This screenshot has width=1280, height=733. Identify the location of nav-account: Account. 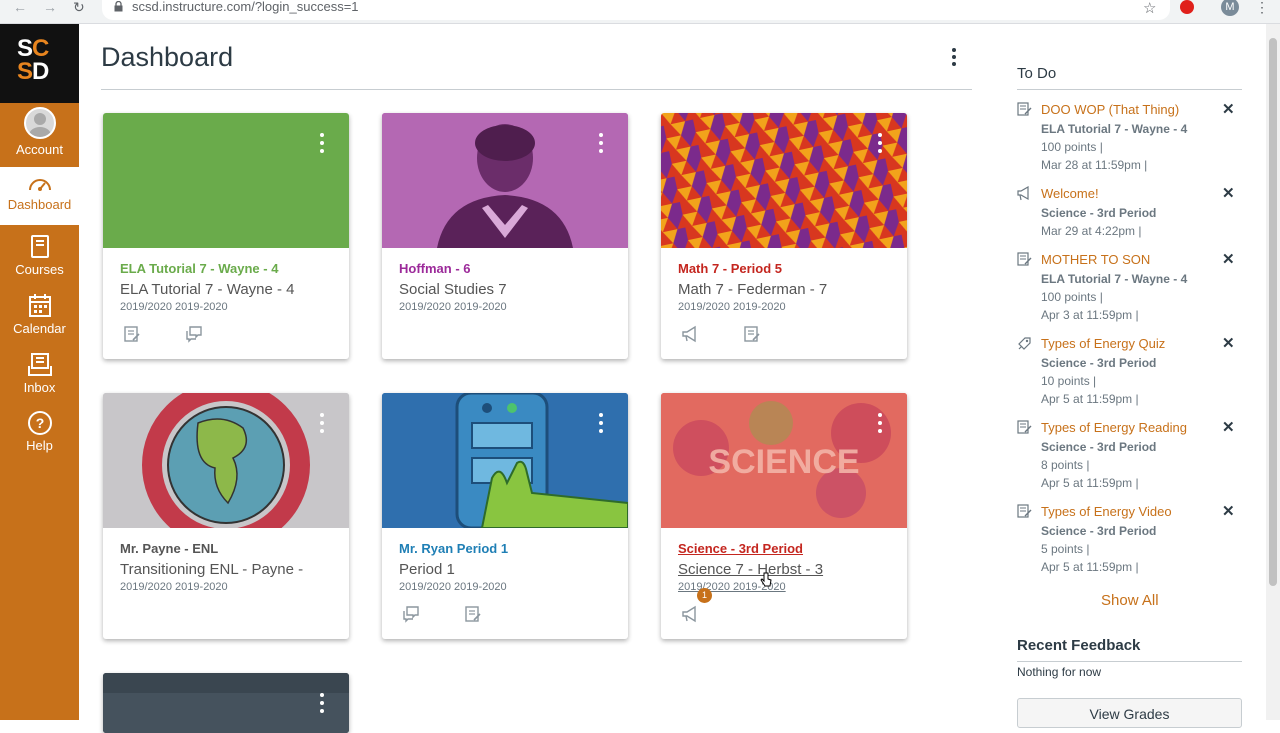
(39, 135).